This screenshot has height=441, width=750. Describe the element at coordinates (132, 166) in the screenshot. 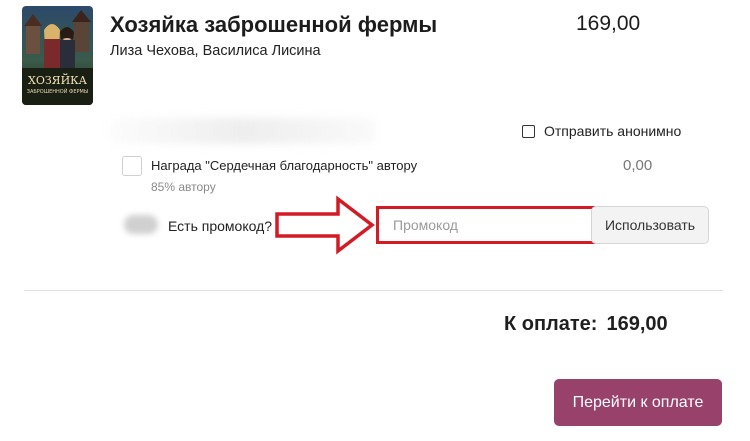

I see `reward-checkbox` at that location.